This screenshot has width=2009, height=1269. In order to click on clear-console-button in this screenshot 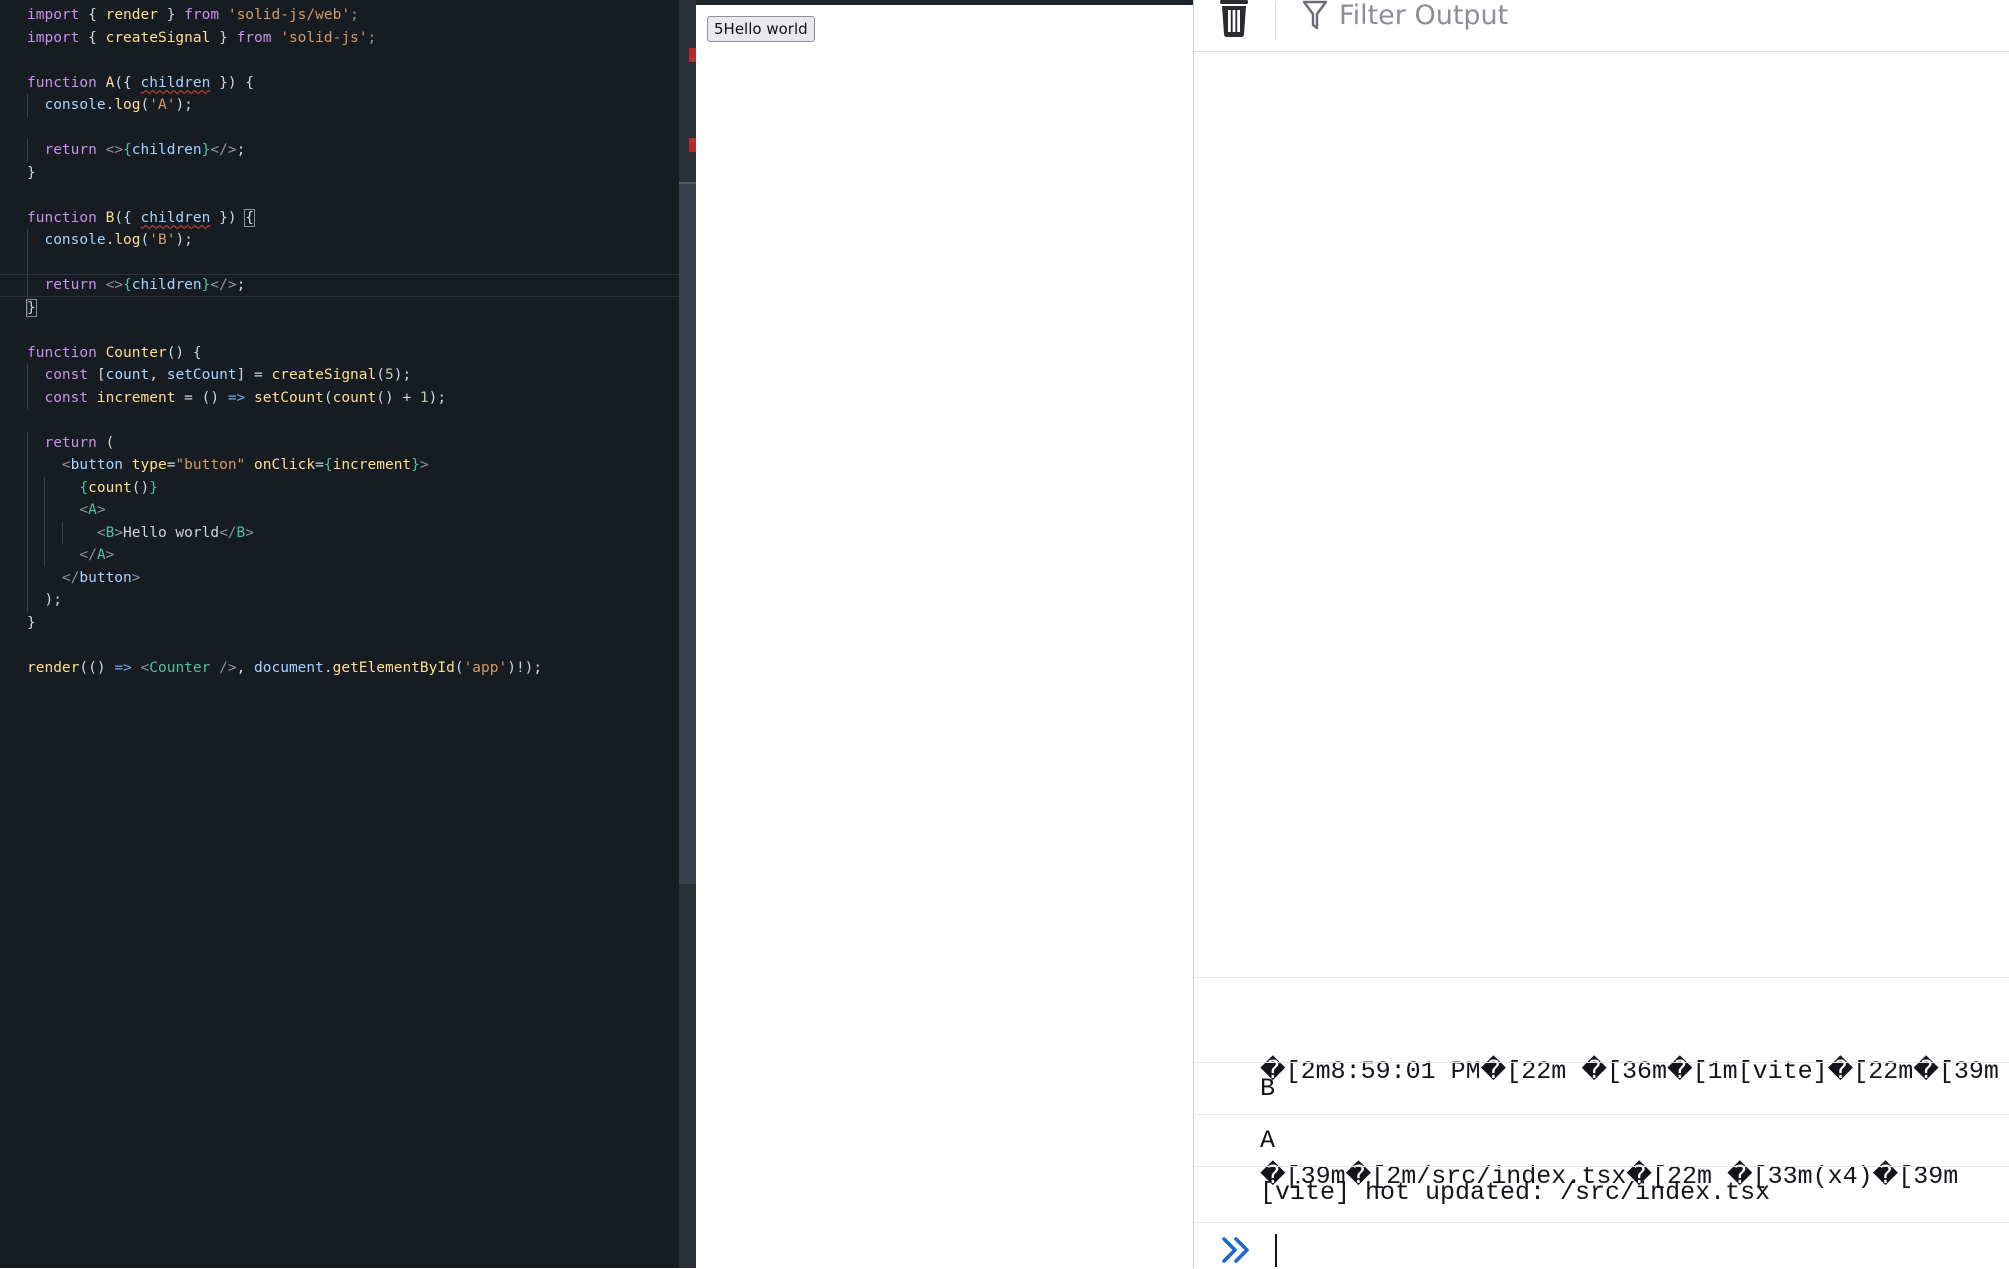, I will do `click(1234, 19)`.